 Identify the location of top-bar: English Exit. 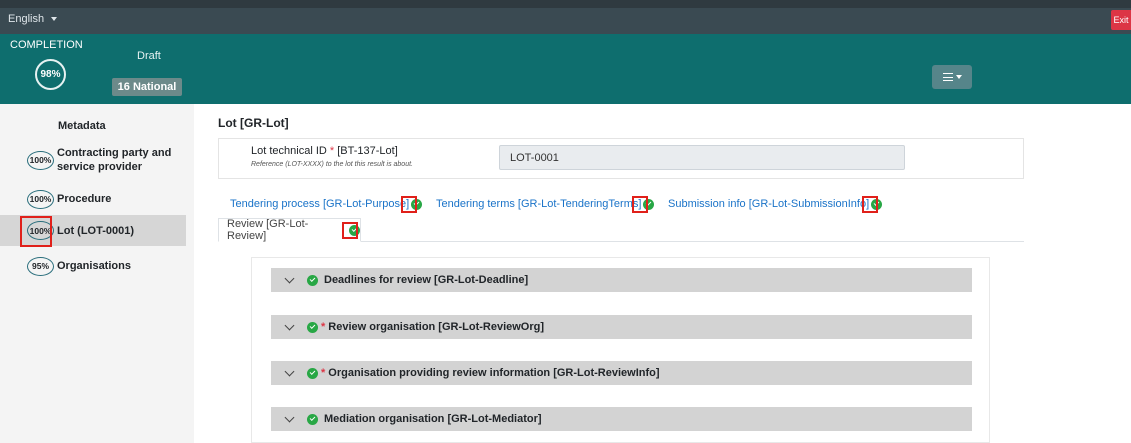
(565, 17).